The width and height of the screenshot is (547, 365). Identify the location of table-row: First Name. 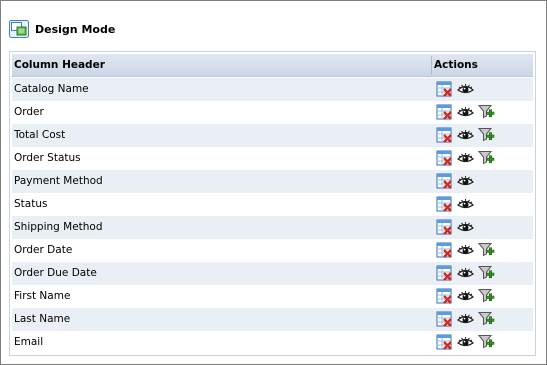
(272, 296).